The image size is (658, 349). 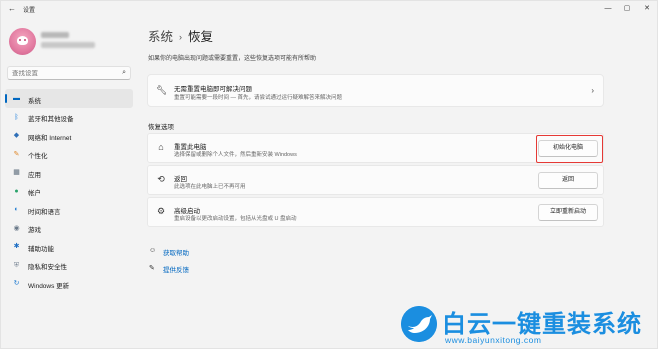 I want to click on recovery-option-row: ⟲ 返回 此选项在此电脑上已不再可用 返回, so click(x=375, y=180).